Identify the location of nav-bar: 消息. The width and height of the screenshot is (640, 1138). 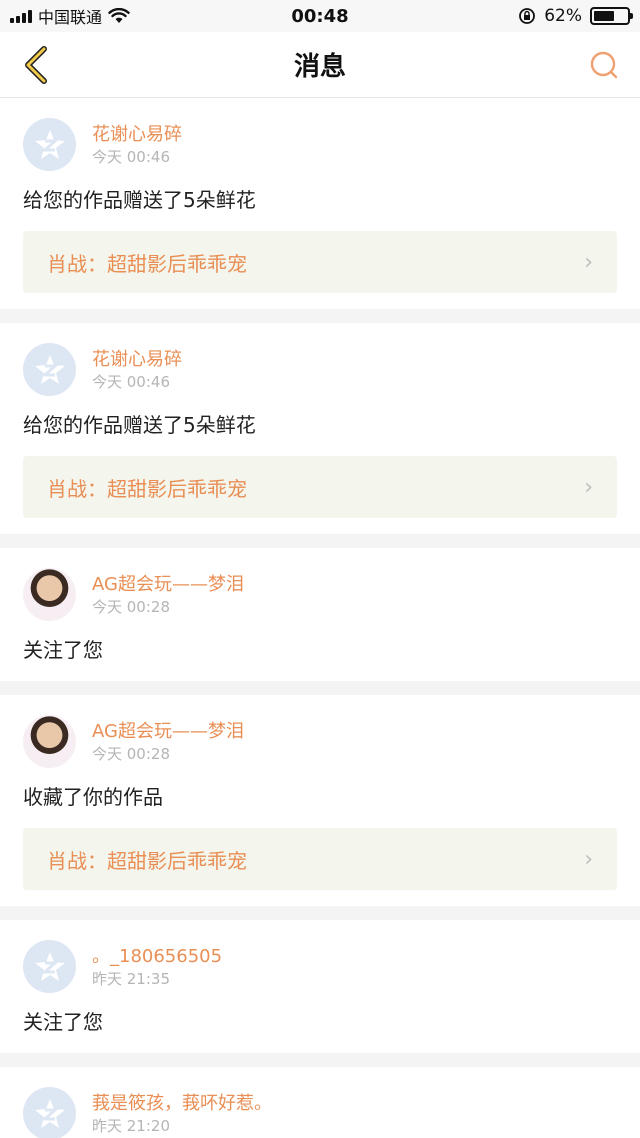
(320, 65).